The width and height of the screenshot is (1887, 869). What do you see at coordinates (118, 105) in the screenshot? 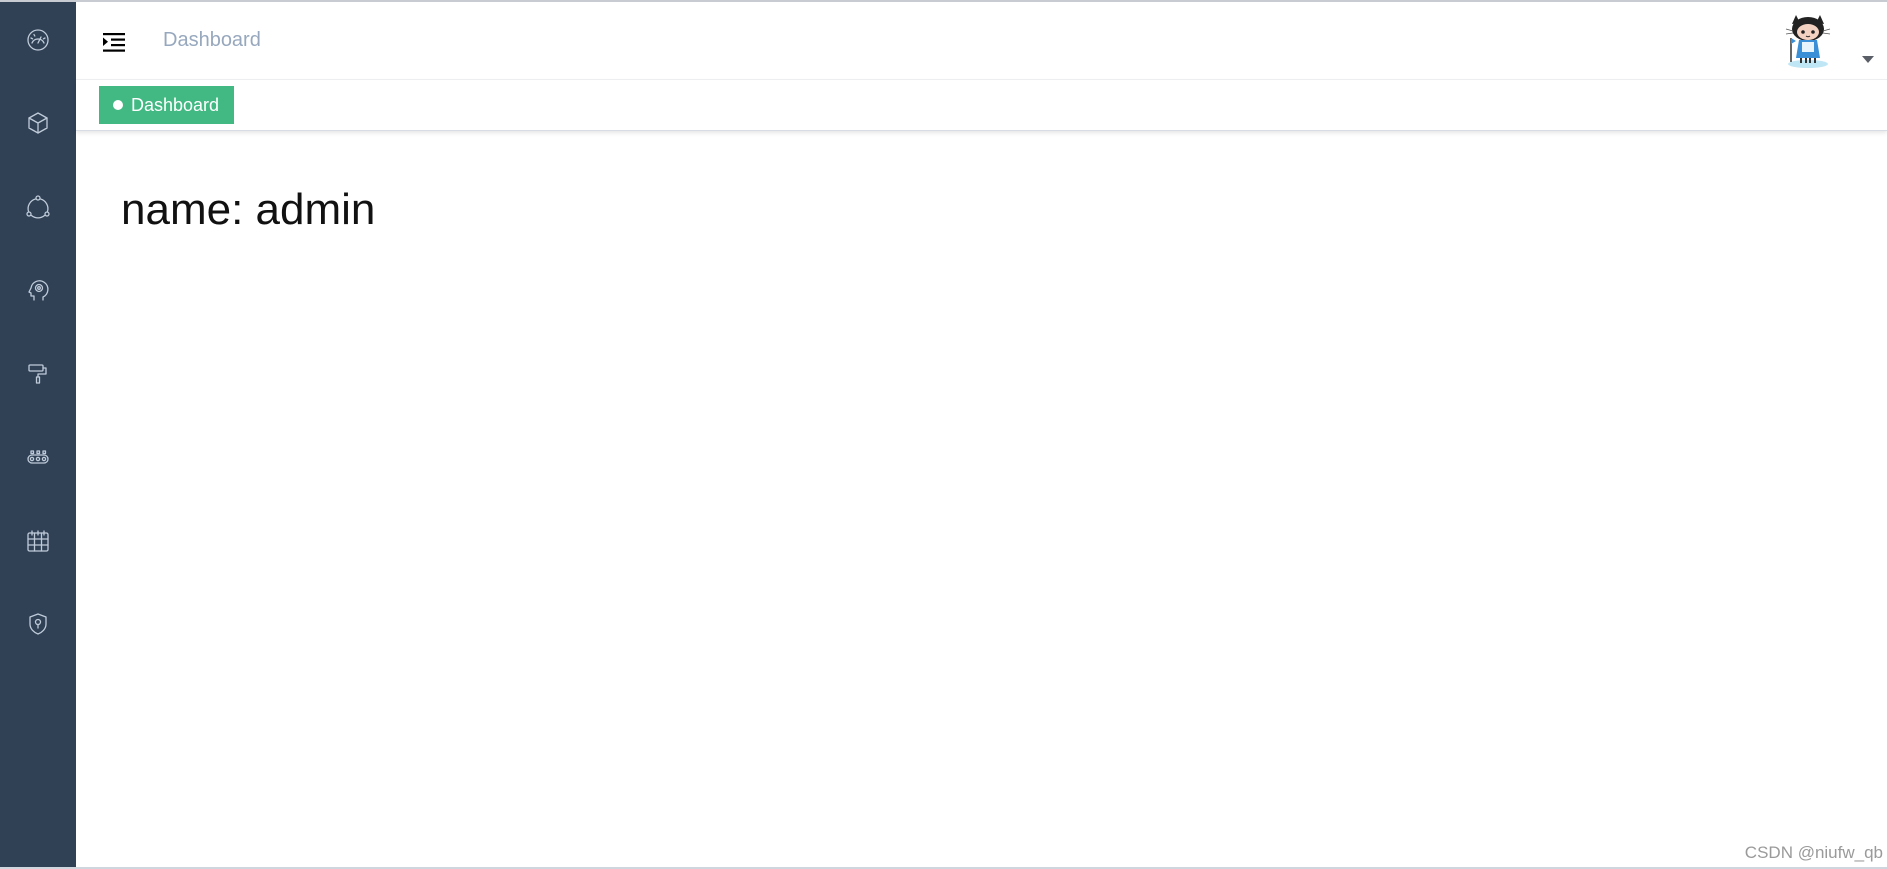
I see `active-dot-icon` at bounding box center [118, 105].